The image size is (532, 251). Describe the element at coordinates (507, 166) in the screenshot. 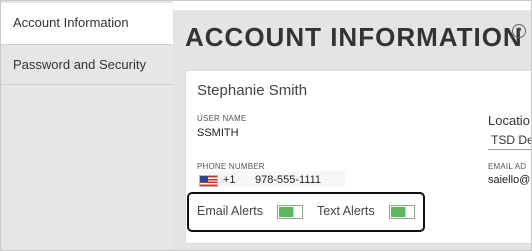

I see `email-label: EMAIL AD` at that location.